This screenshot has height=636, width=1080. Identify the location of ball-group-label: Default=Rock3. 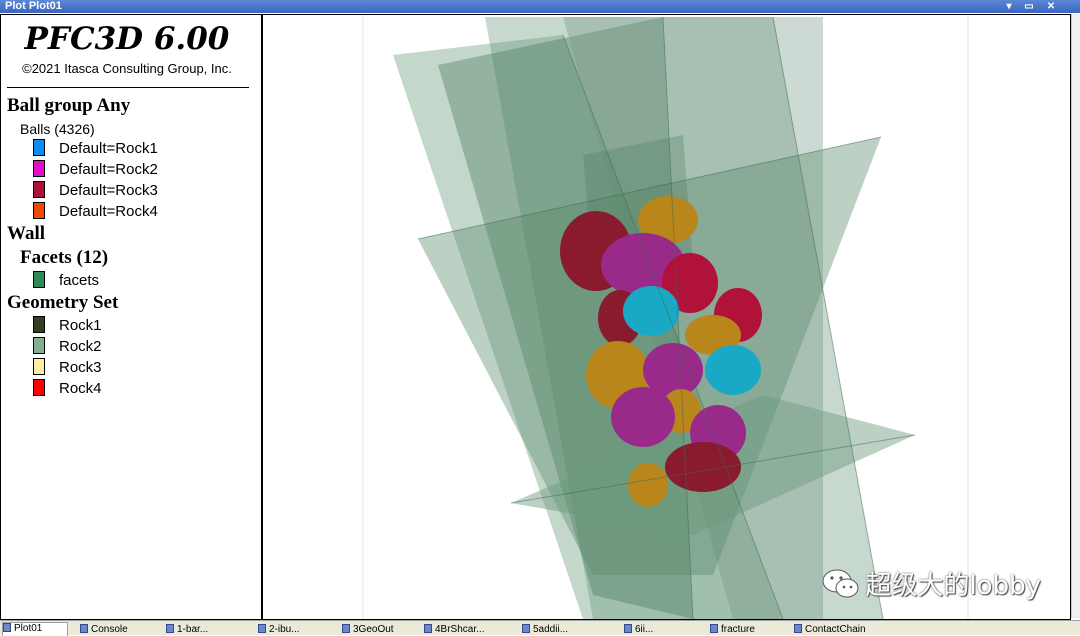
(108, 190).